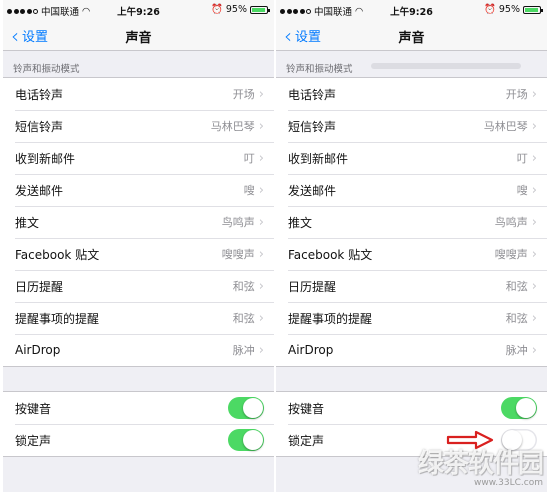 This screenshot has width=550, height=492. I want to click on toggle-list: 按键音 锁定声, so click(138, 424).